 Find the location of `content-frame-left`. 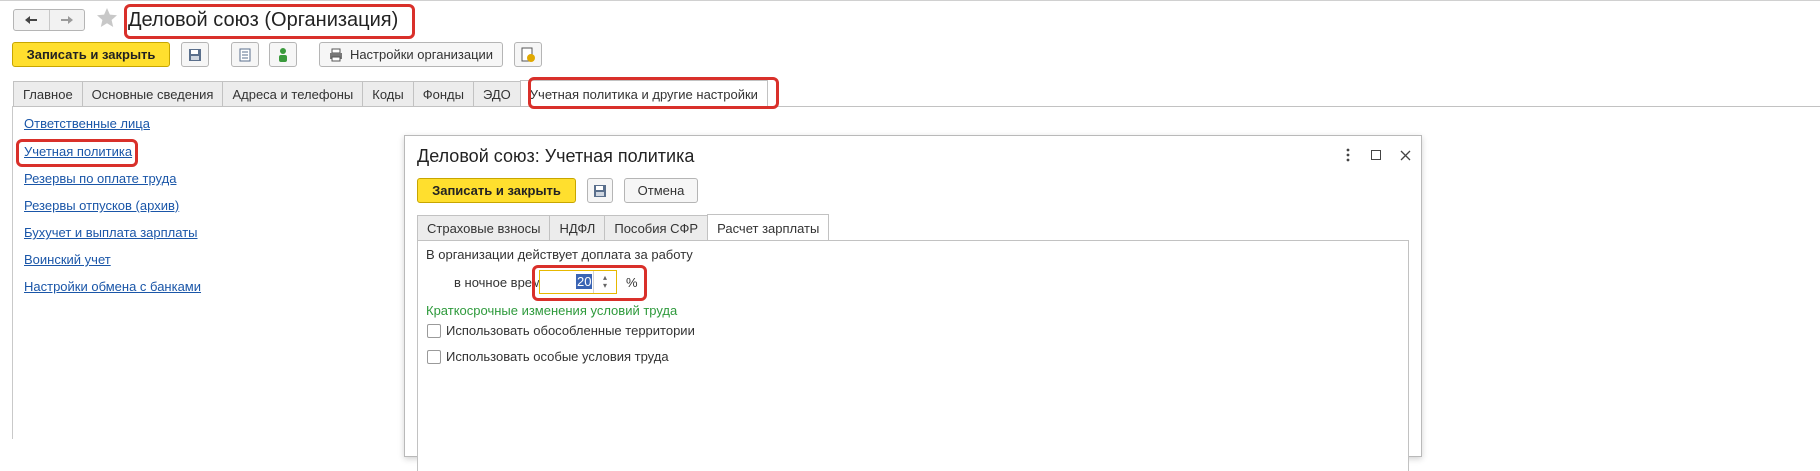

content-frame-left is located at coordinates (12, 272).